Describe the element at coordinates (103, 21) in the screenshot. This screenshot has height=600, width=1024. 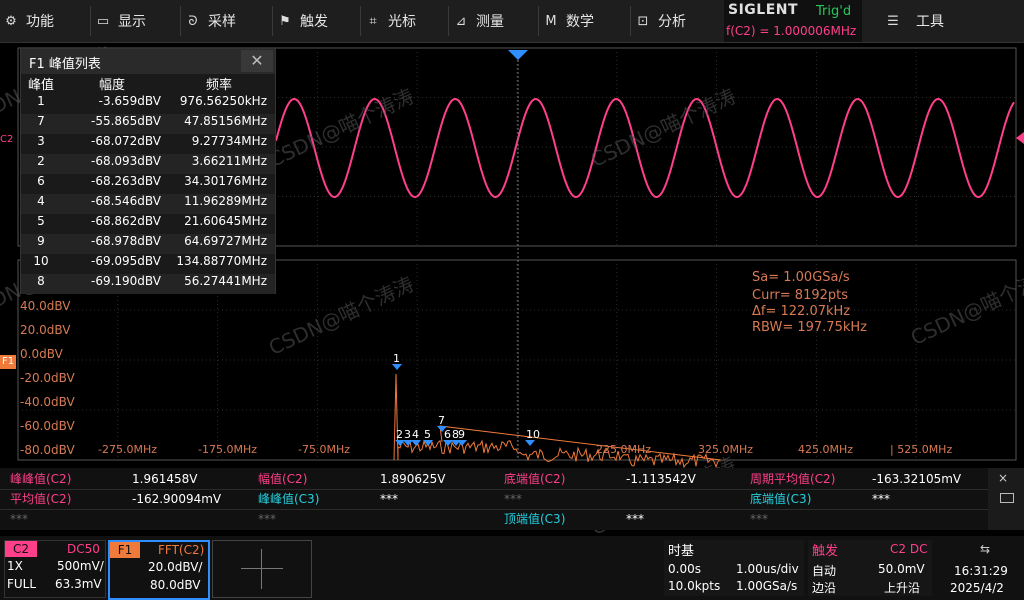
I see `monitor-icon: ▭` at that location.